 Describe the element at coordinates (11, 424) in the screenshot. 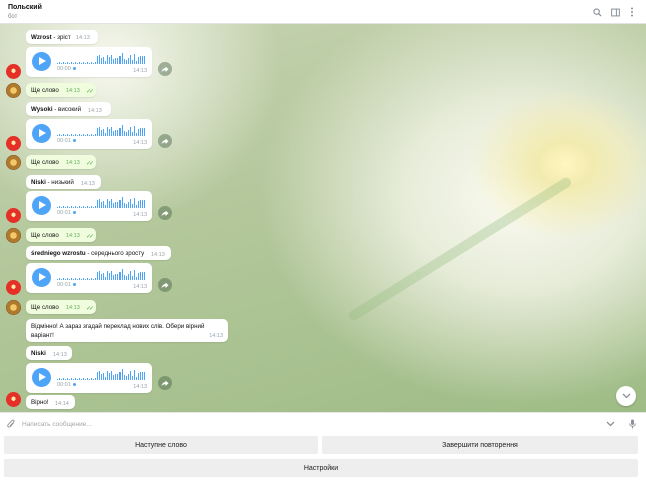

I see `attach-icon` at that location.